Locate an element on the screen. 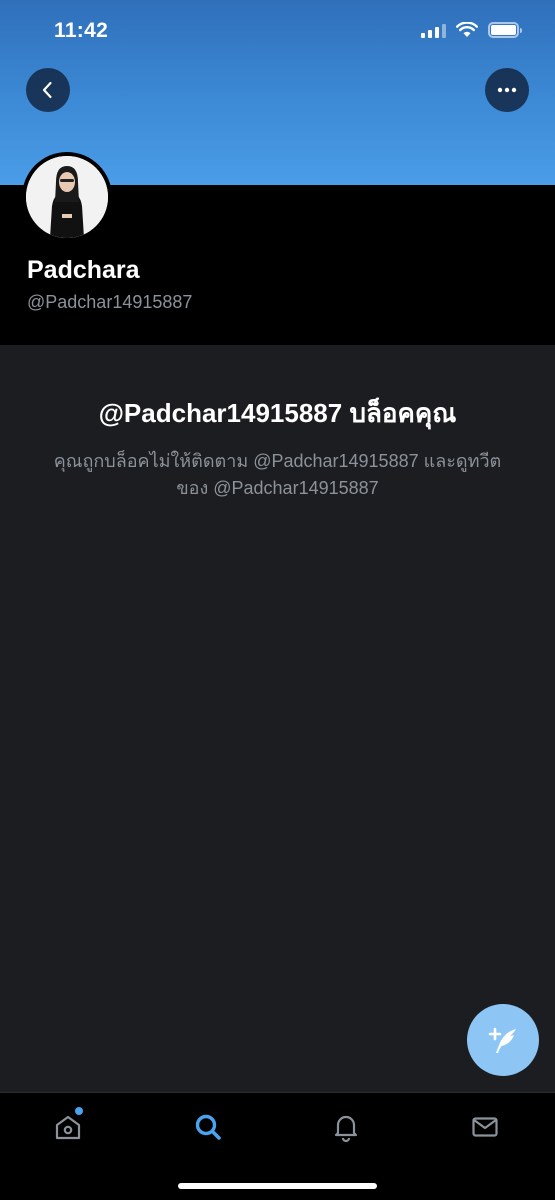  compose-tweet-icon is located at coordinates (502, 1040).